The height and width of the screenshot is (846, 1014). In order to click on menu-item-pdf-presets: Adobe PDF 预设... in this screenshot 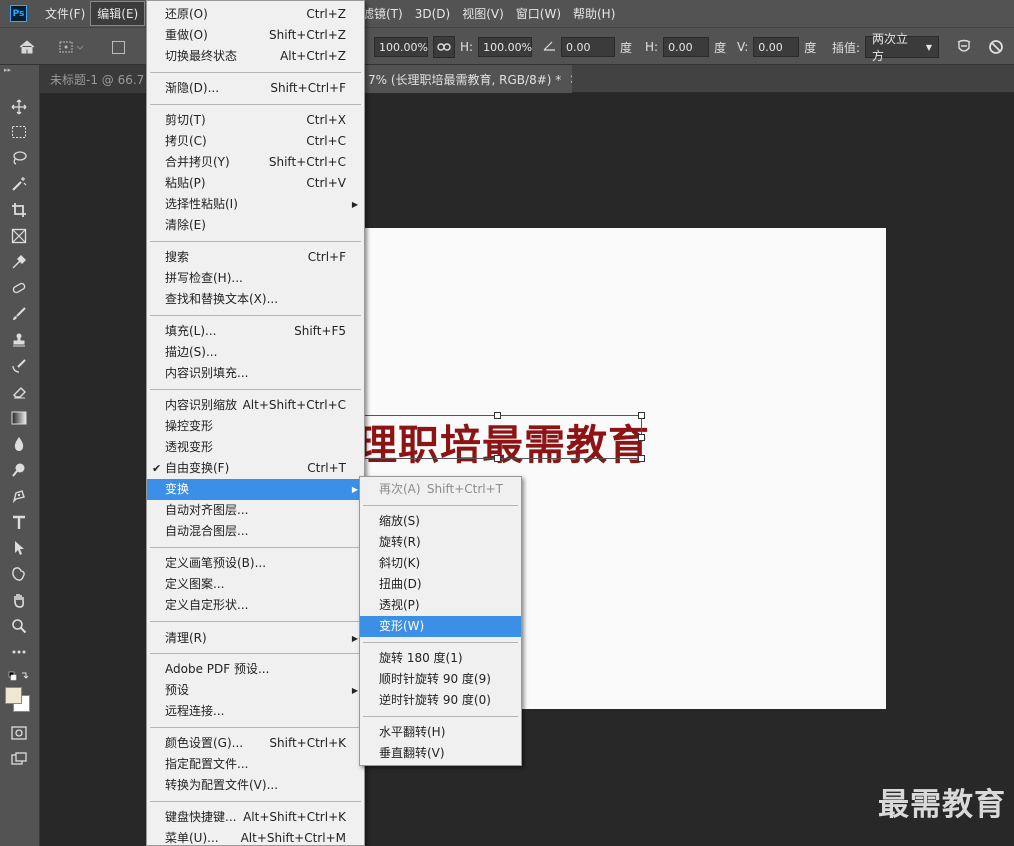, I will do `click(255, 669)`.